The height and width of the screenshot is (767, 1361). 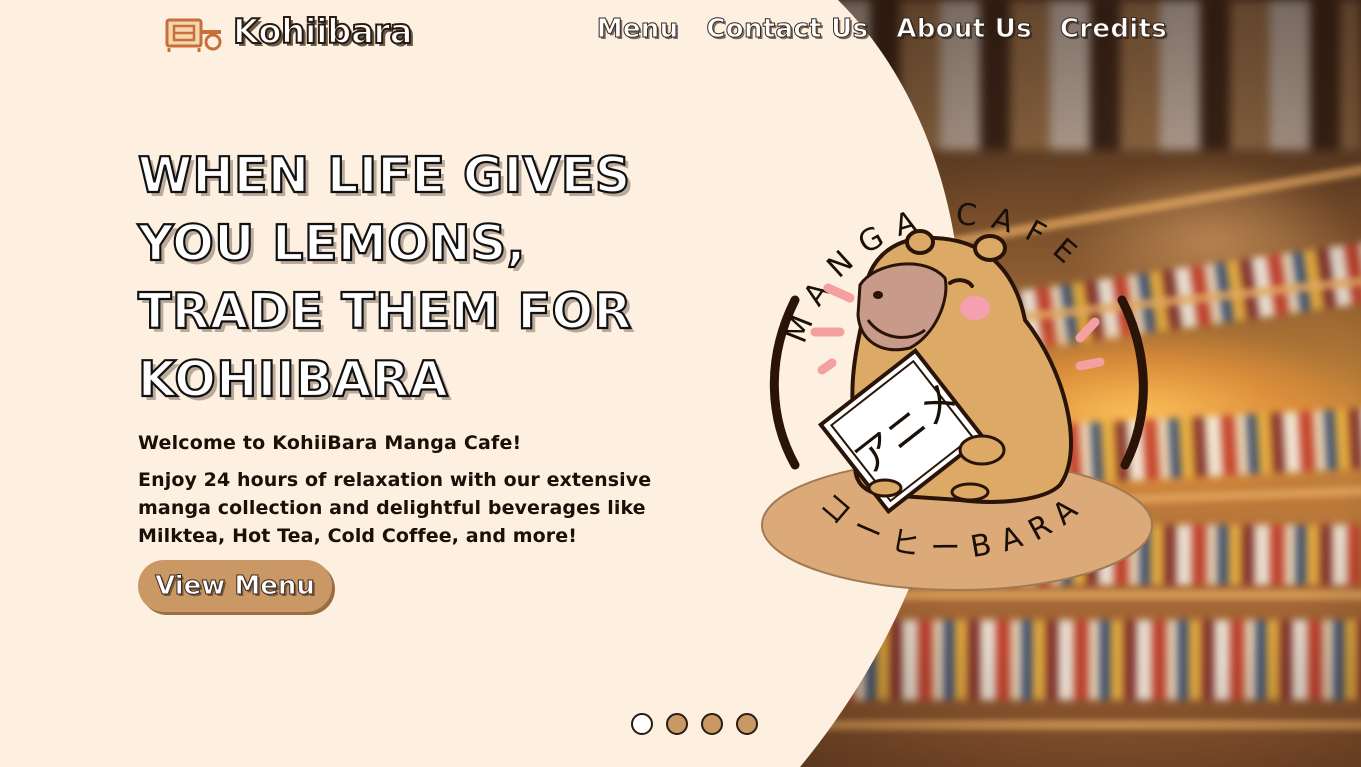 I want to click on nav-credits: Credits, so click(x=1113, y=29).